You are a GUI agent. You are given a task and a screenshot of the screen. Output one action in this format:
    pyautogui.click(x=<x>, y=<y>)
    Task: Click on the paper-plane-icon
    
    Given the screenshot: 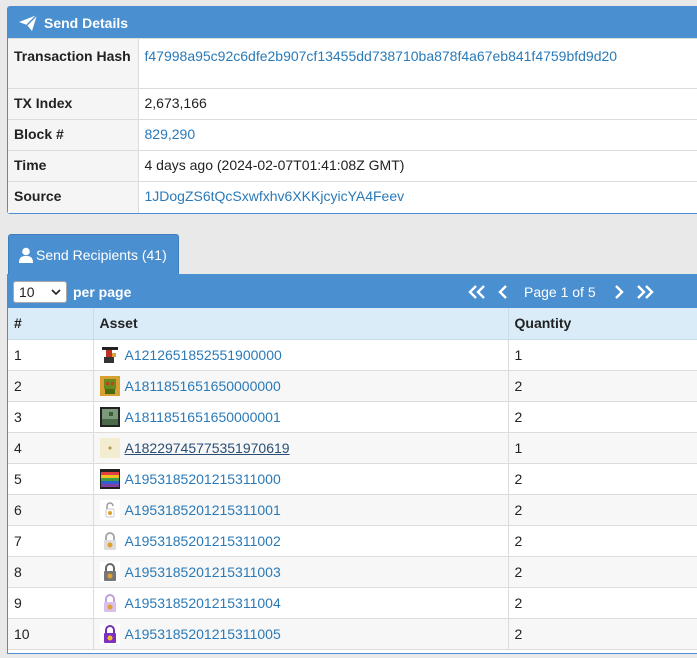 What is the action you would take?
    pyautogui.click(x=28, y=22)
    